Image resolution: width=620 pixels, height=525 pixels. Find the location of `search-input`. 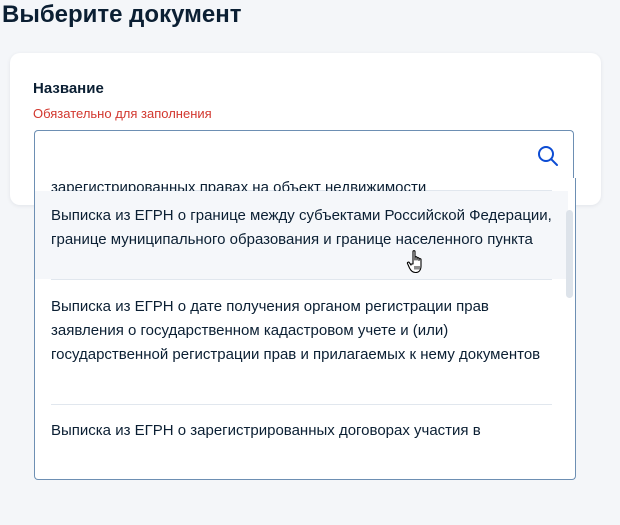

search-input is located at coordinates (287, 155).